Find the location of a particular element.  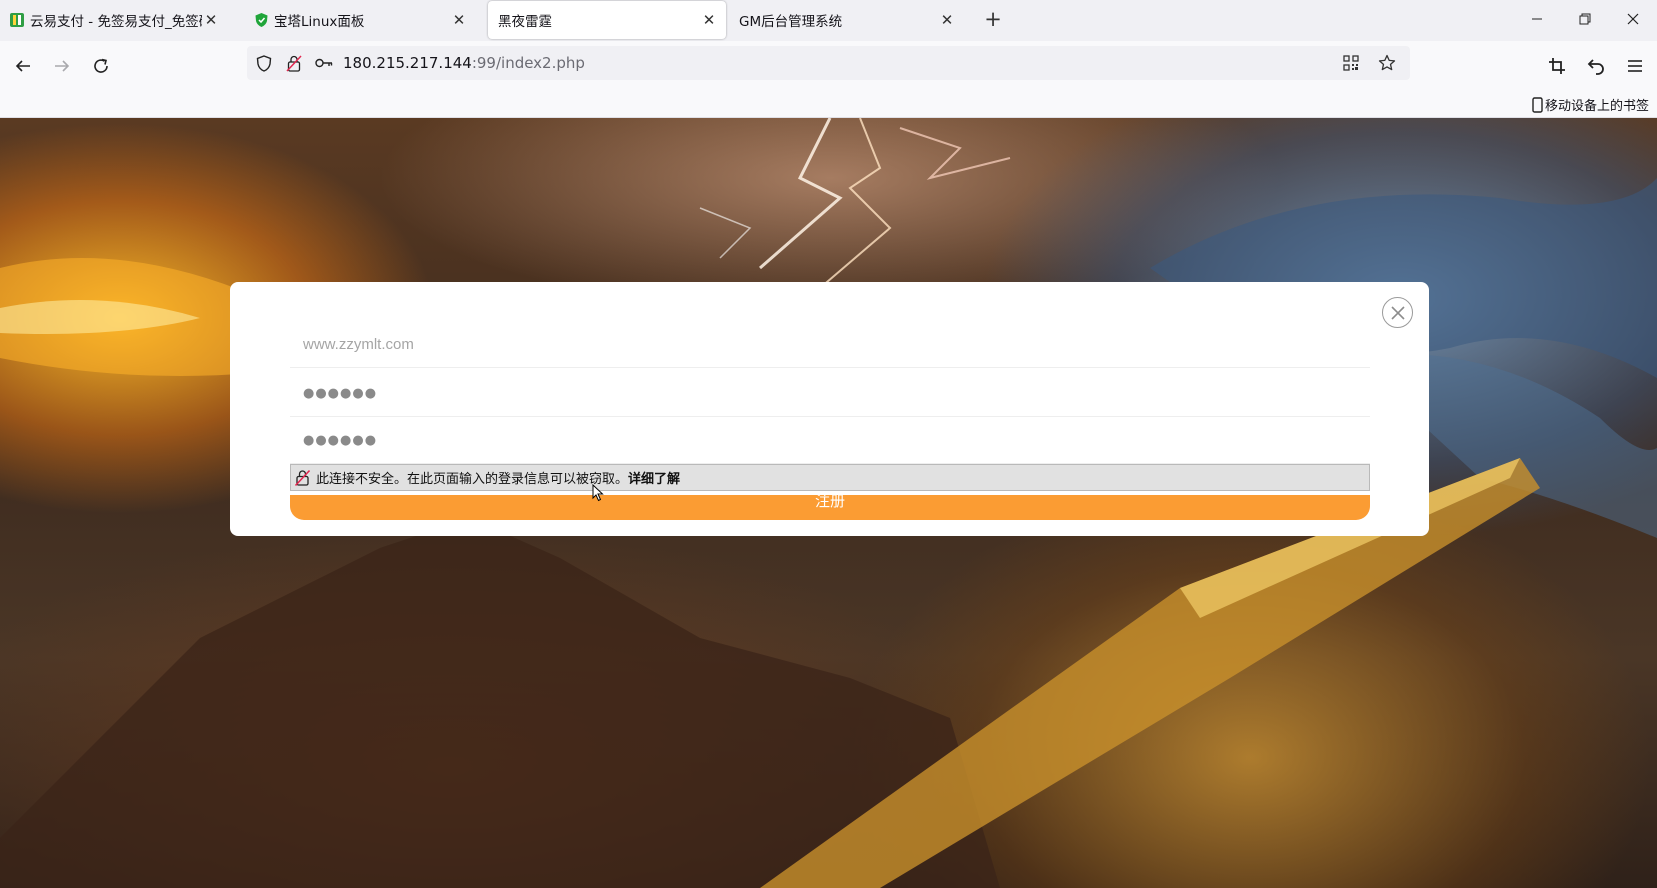

window-controls is located at coordinates (1585, 20).